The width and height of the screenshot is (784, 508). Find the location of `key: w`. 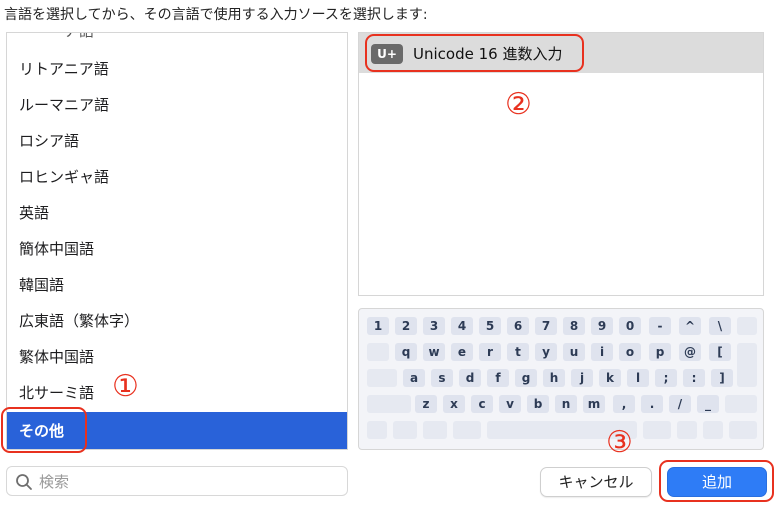

key: w is located at coordinates (434, 352).